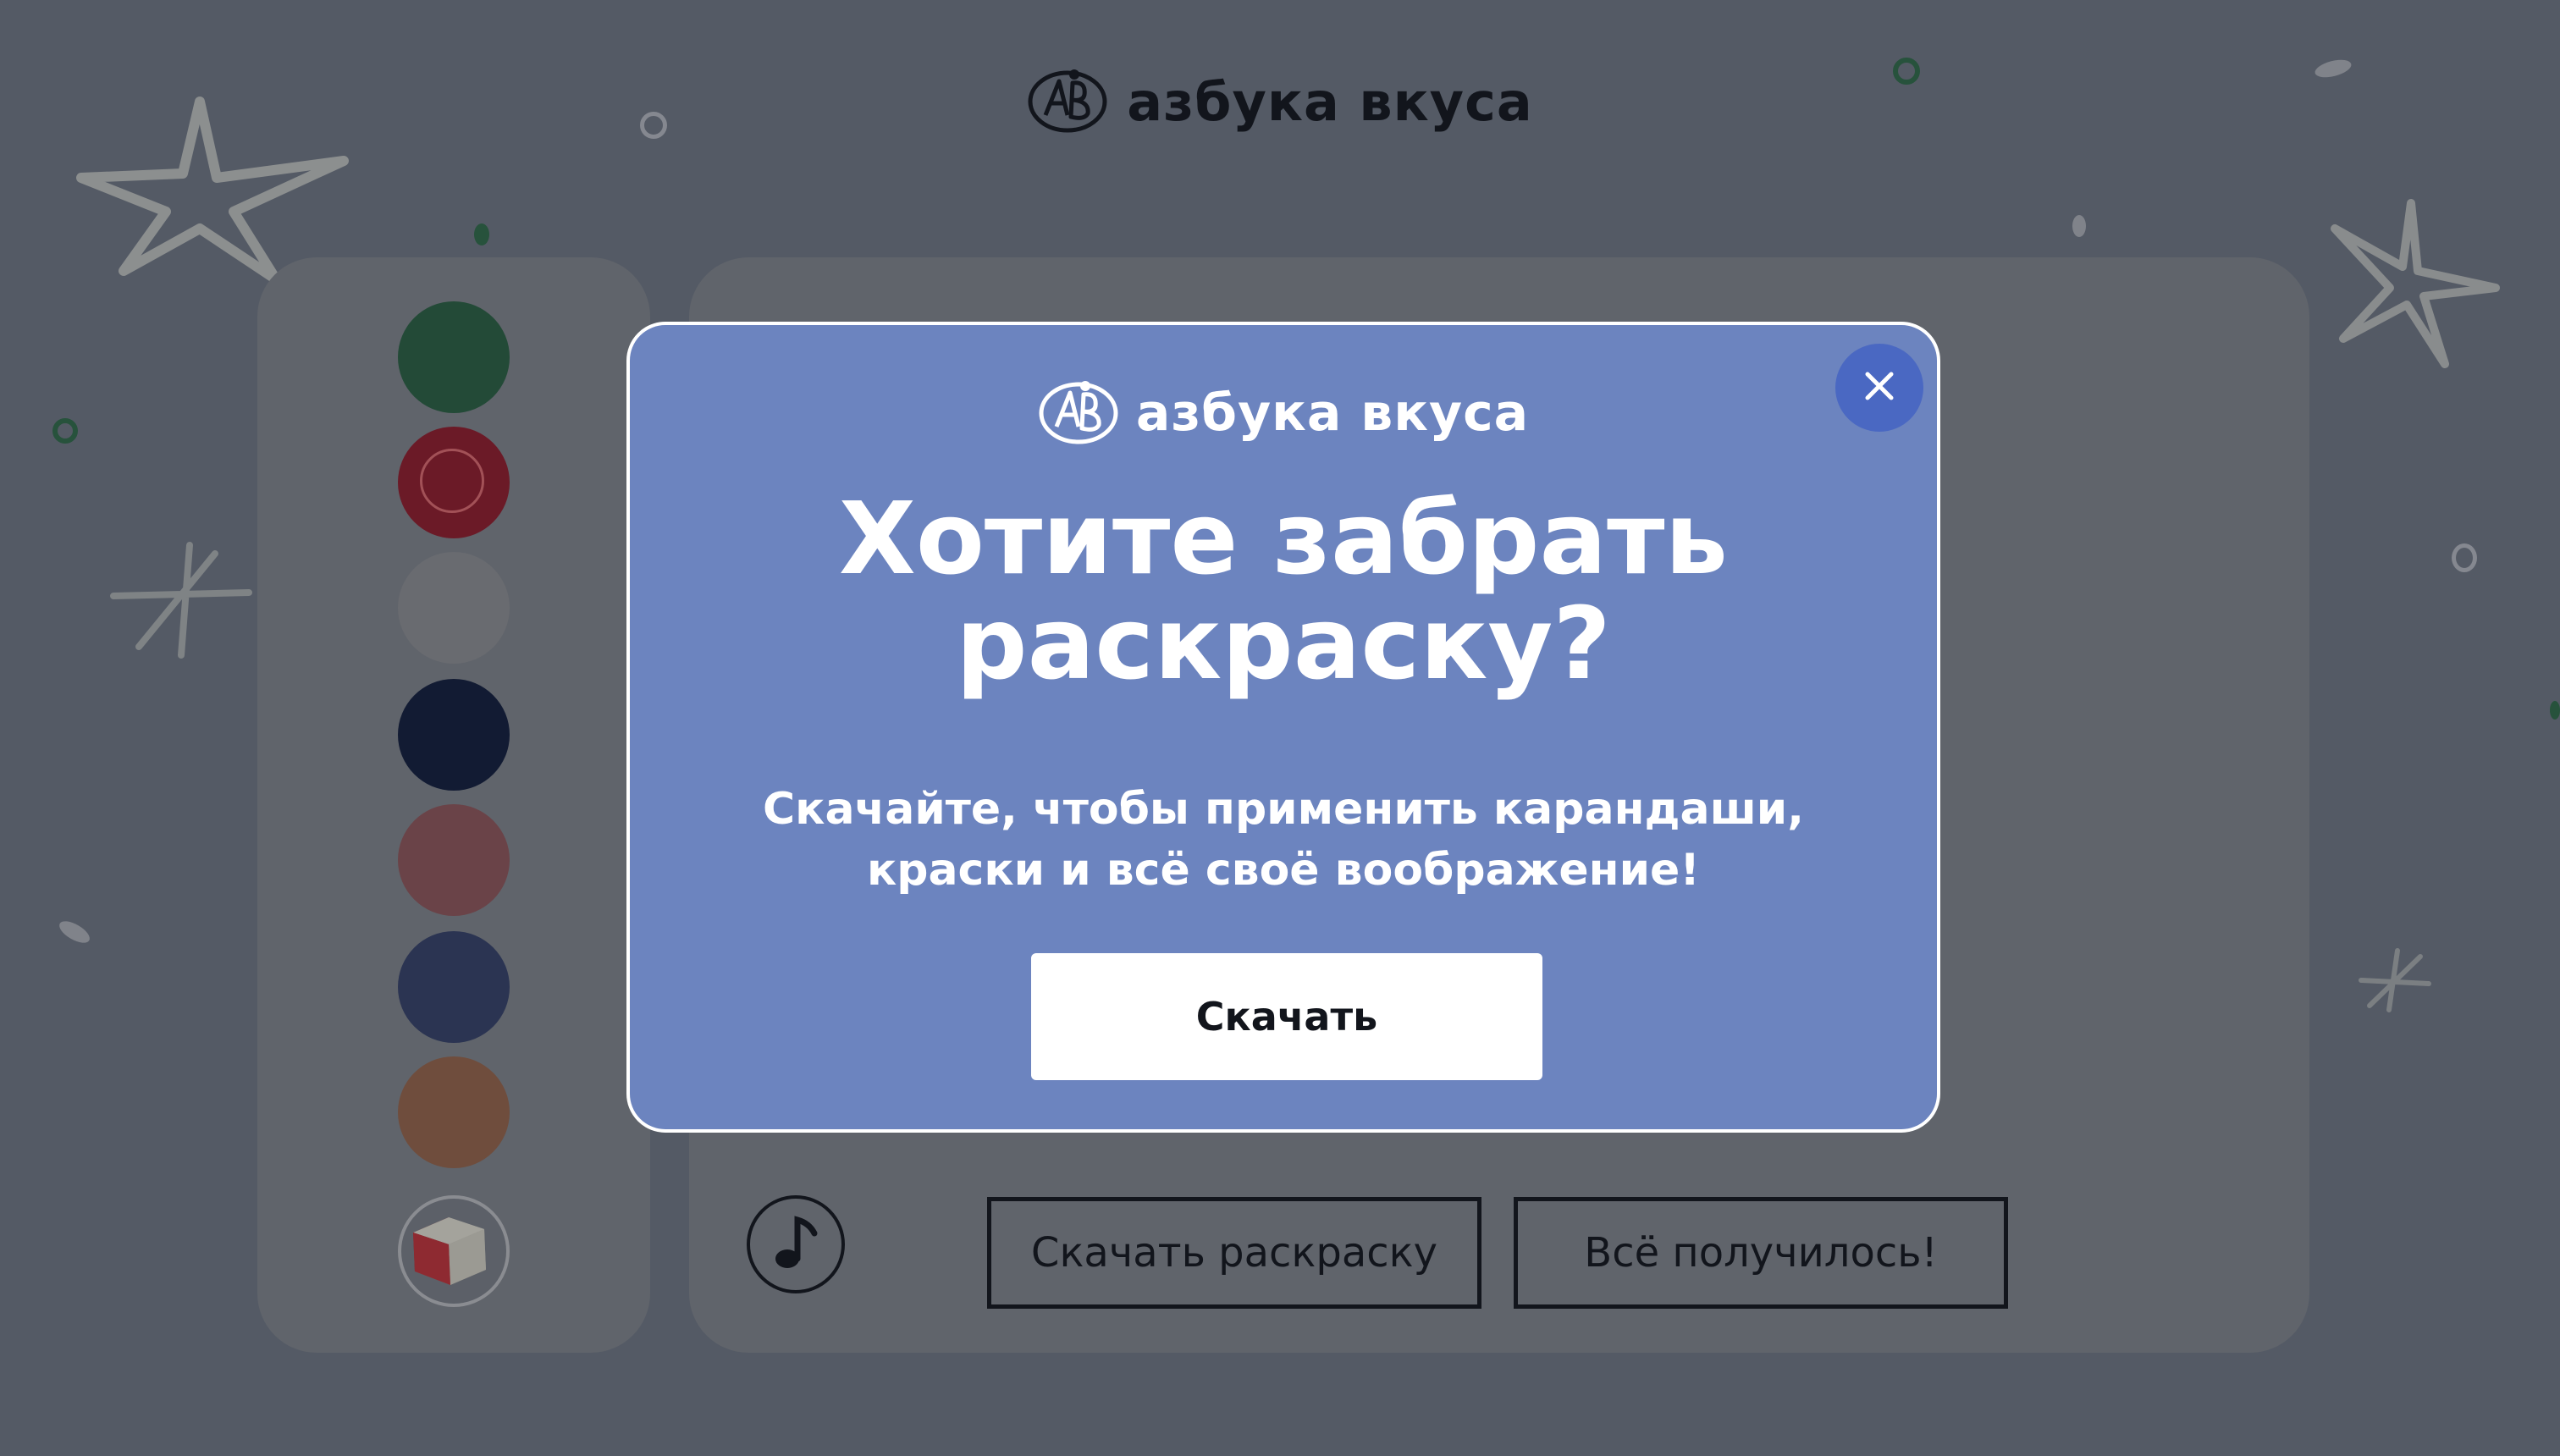  I want to click on modal-description-line-2: краски и всё своё воображение!, so click(1283, 871).